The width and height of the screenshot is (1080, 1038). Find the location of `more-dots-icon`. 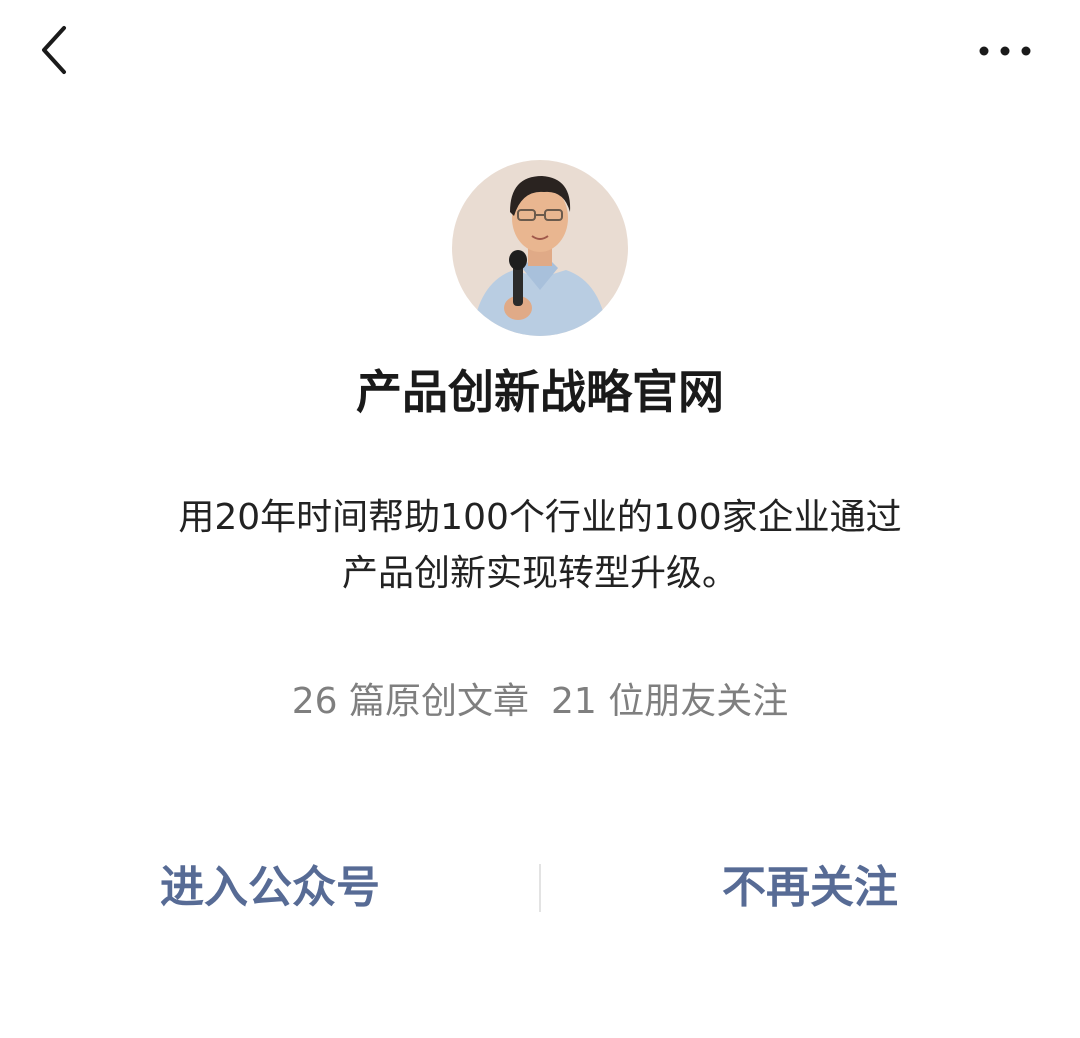

more-dots-icon is located at coordinates (1005, 51).